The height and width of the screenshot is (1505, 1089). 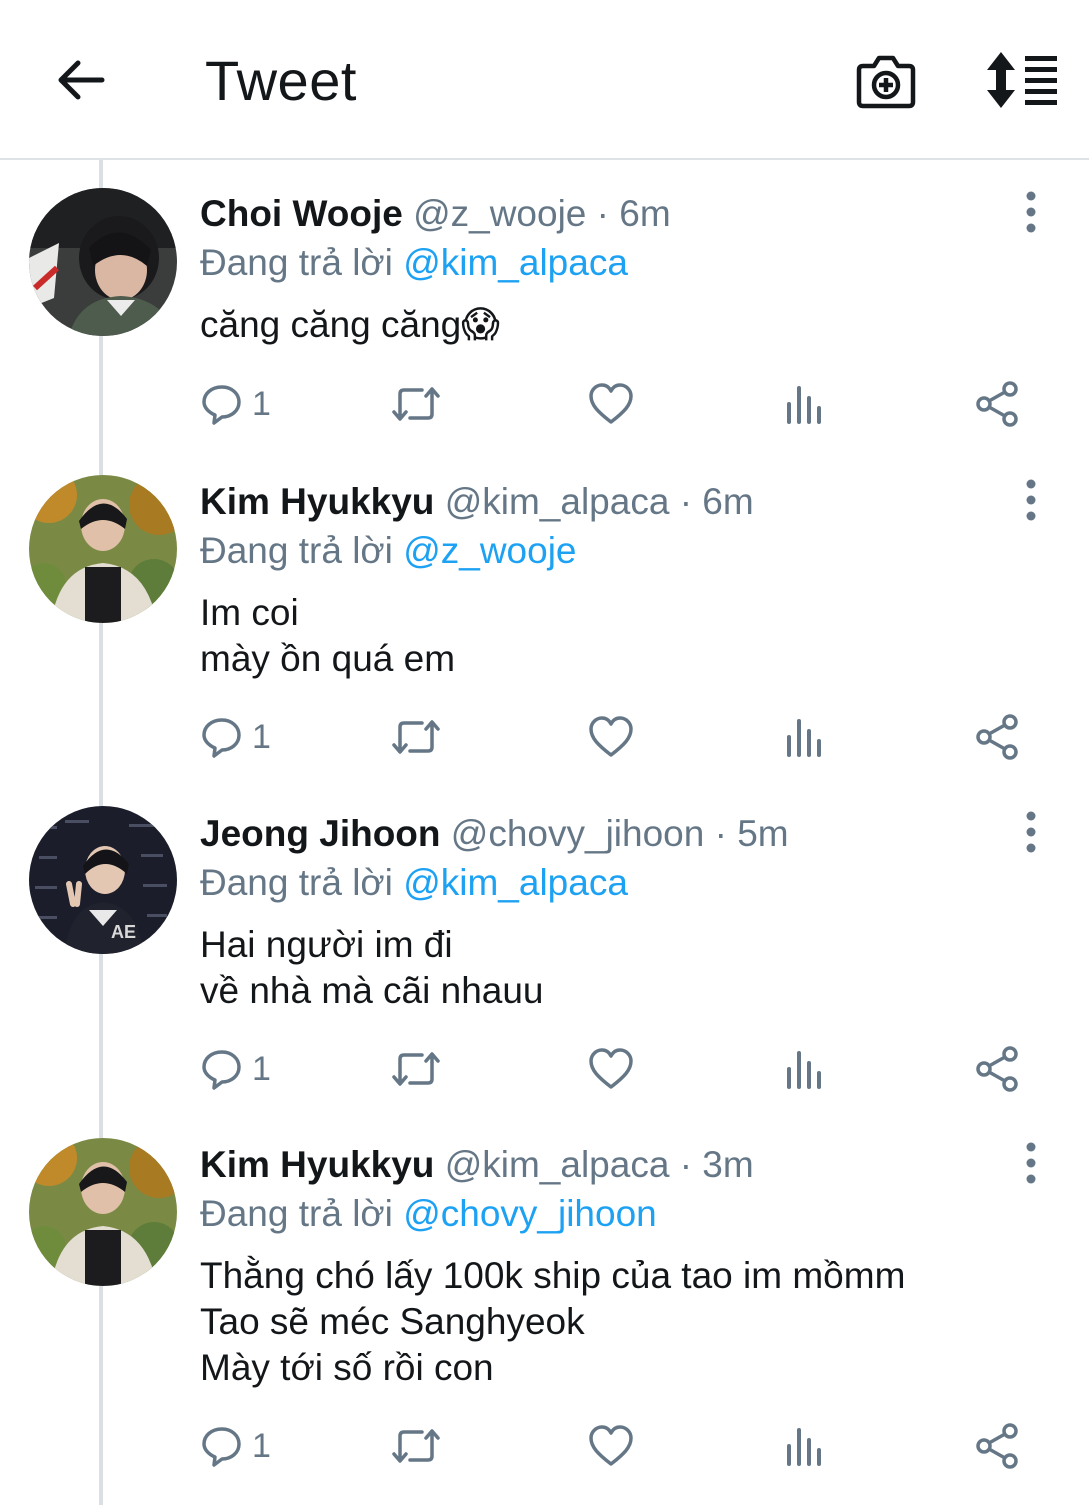 I want to click on camera-button, so click(x=886, y=81).